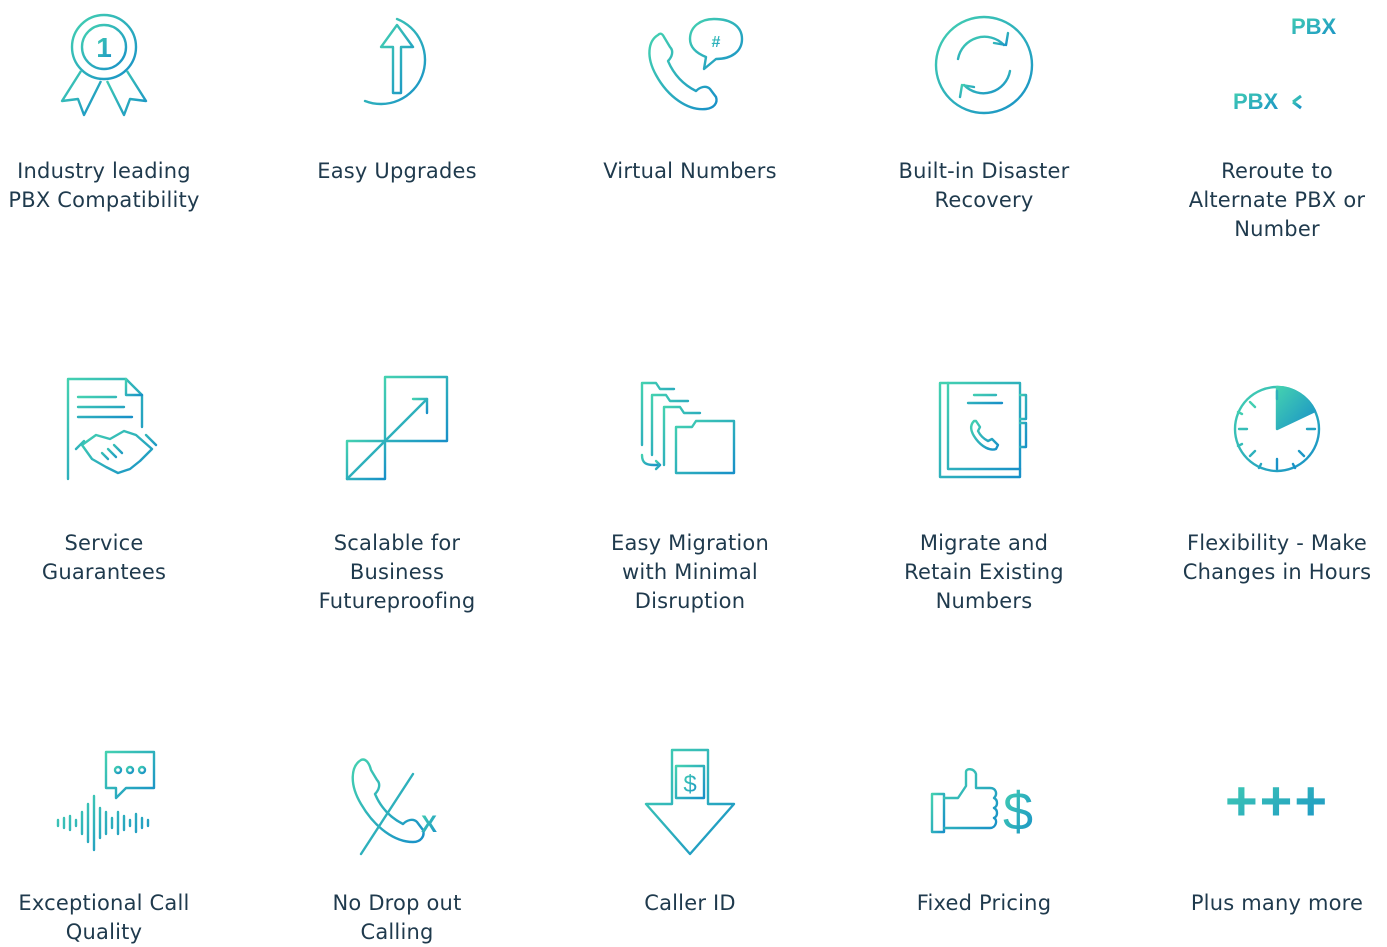 The height and width of the screenshot is (947, 1387). Describe the element at coordinates (984, 903) in the screenshot. I see `feature-label: Fixed Pricing` at that location.